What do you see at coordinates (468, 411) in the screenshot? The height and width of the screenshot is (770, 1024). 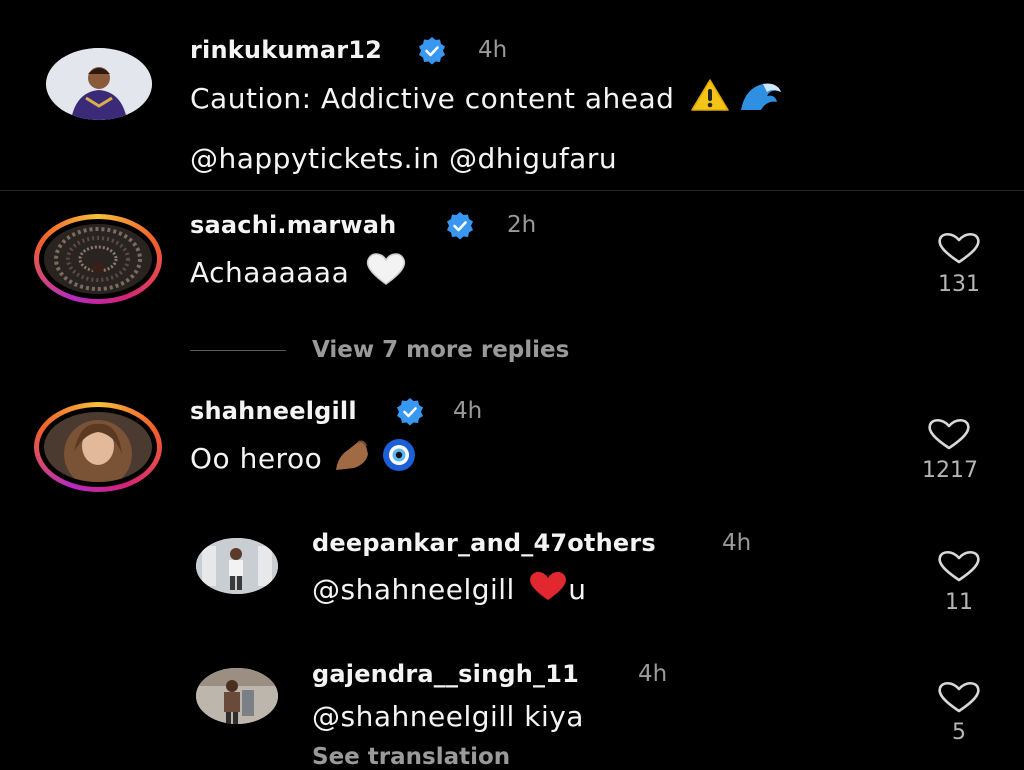 I see `comment-time: 4h` at bounding box center [468, 411].